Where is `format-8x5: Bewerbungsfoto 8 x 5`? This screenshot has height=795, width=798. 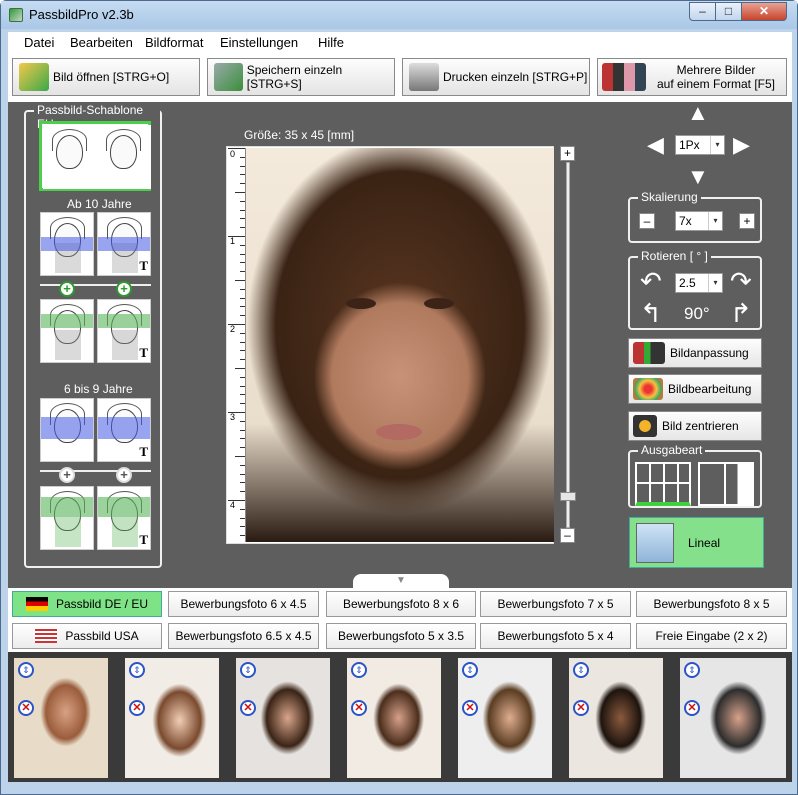
format-8x5: Bewerbungsfoto 8 x 5 is located at coordinates (711, 604).